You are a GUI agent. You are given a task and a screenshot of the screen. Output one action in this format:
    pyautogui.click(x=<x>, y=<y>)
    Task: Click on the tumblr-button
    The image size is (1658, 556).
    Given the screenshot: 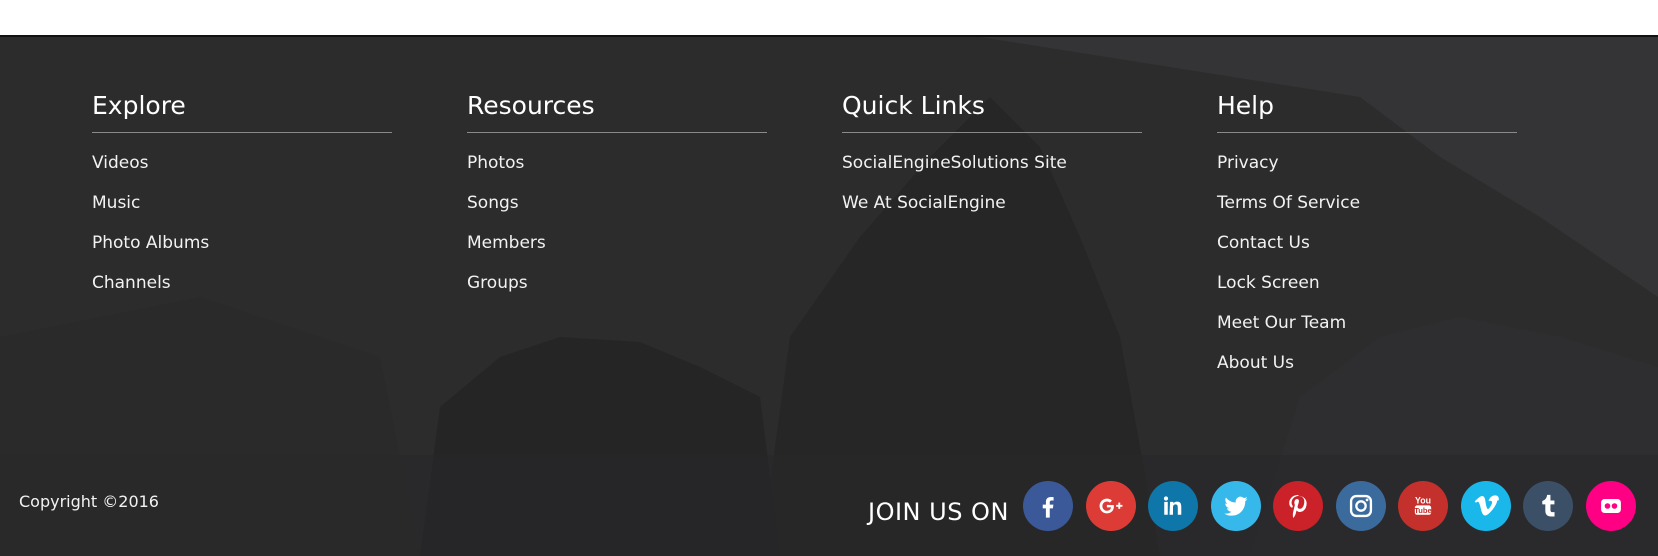 What is the action you would take?
    pyautogui.click(x=1548, y=506)
    